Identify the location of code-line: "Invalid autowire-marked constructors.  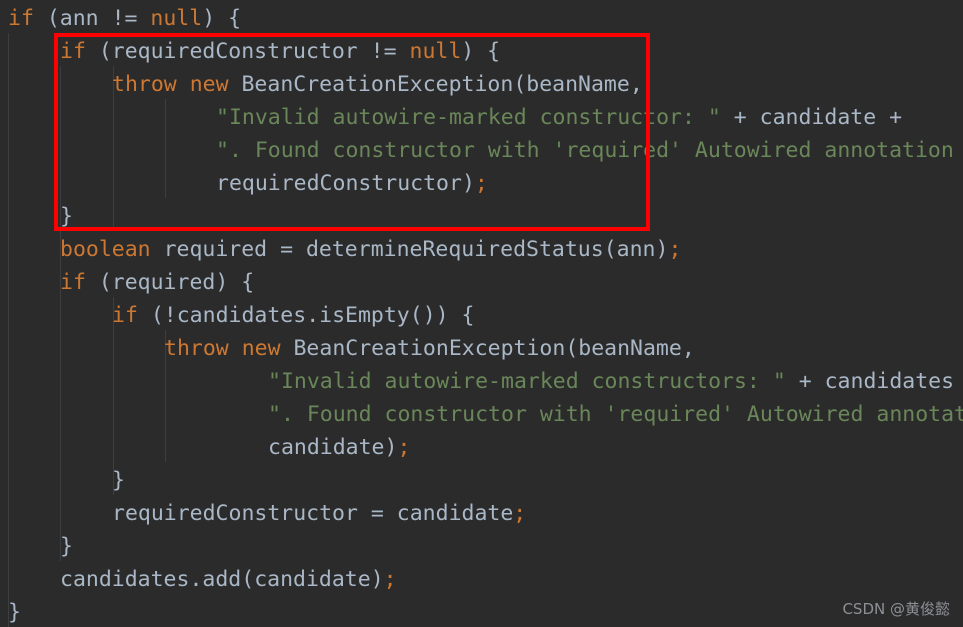
(481, 381).